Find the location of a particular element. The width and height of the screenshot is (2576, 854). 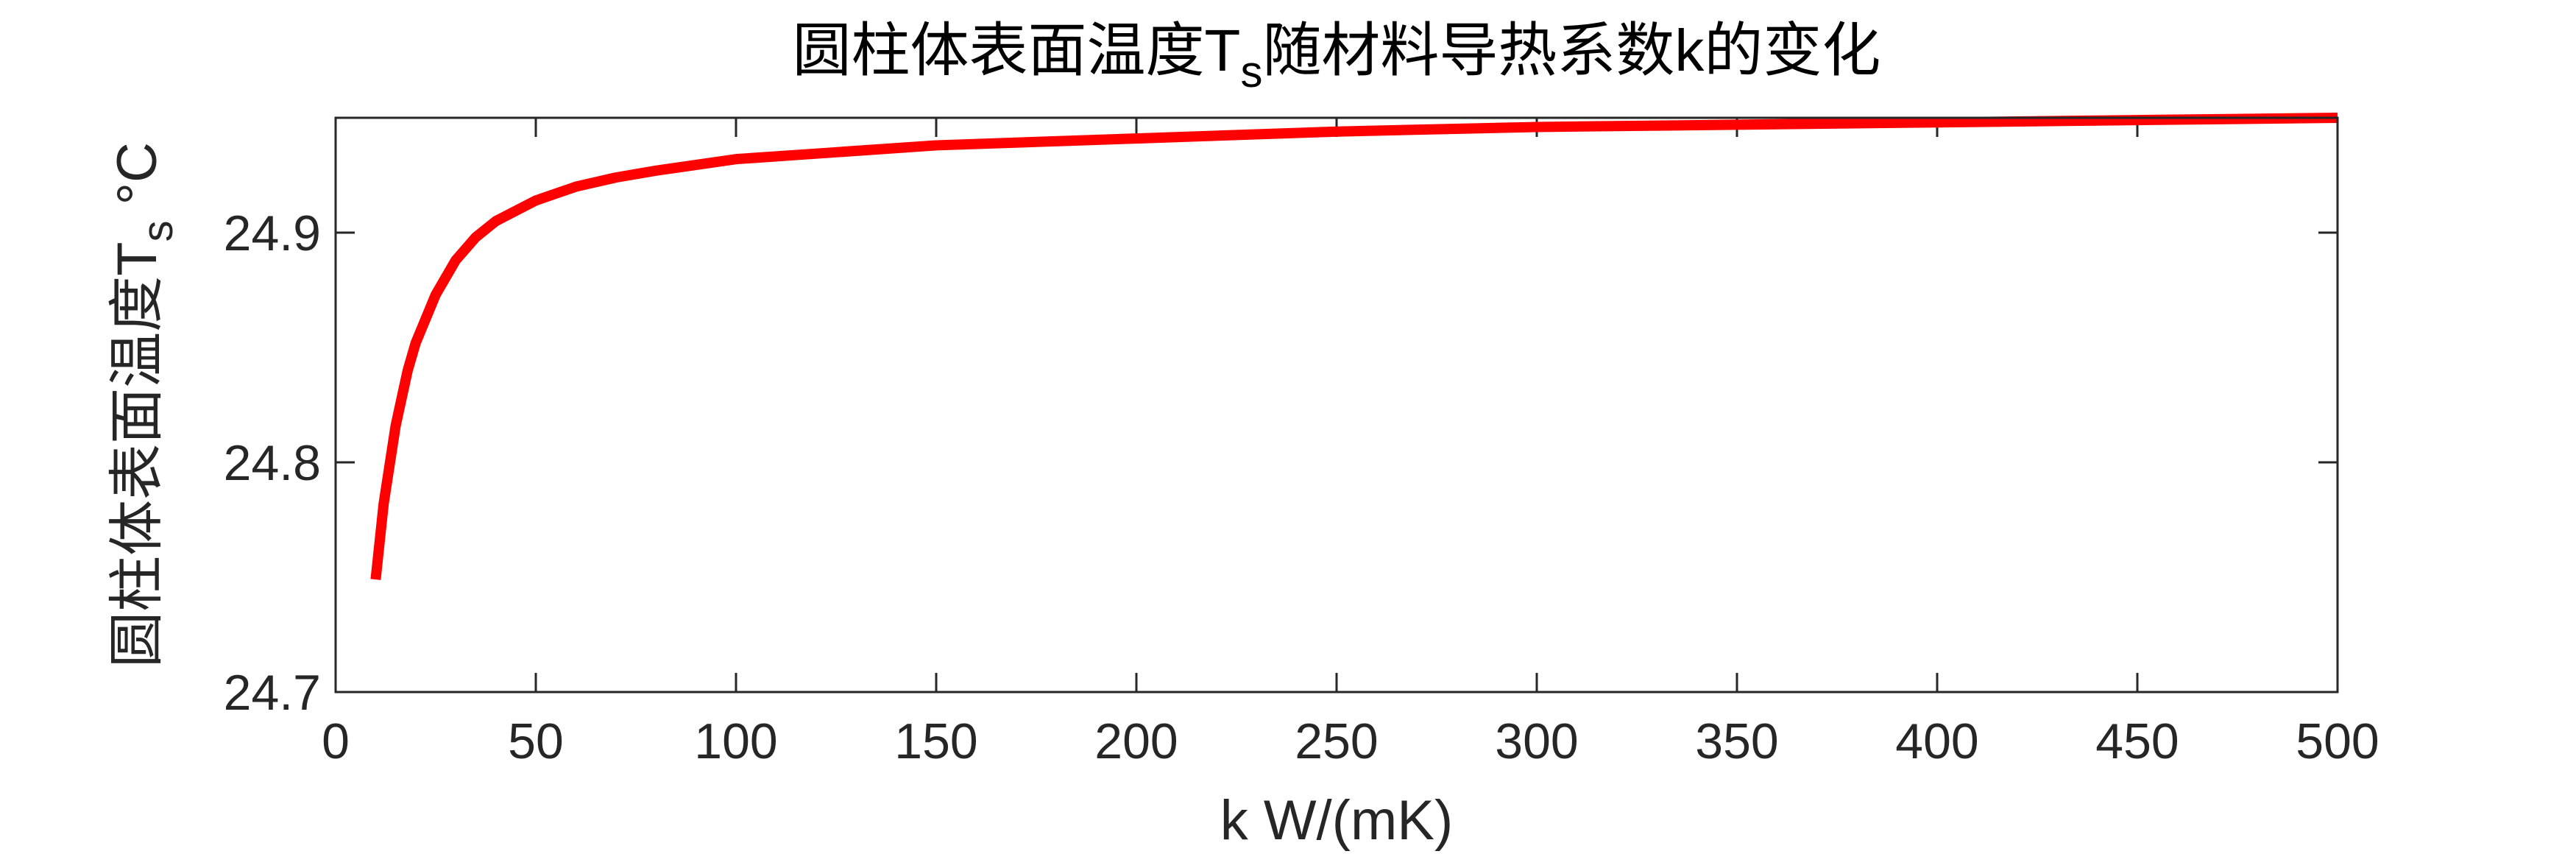

x-tick-label: 250 is located at coordinates (1336, 741).